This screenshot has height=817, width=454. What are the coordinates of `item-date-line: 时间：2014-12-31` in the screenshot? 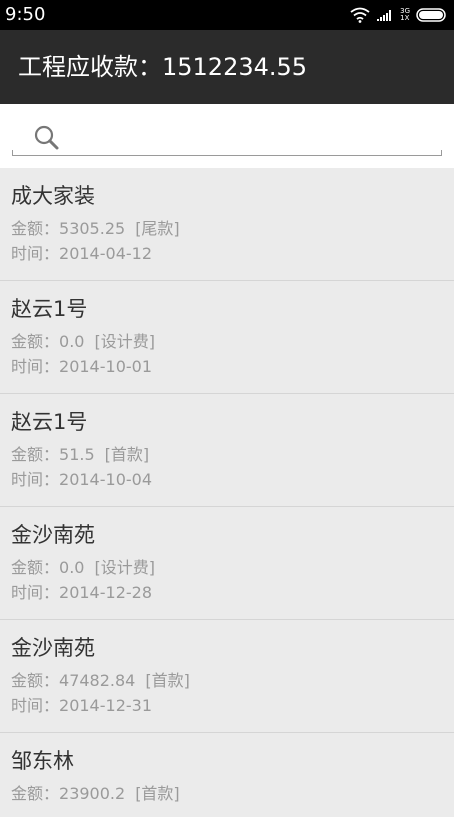 It's located at (81, 706).